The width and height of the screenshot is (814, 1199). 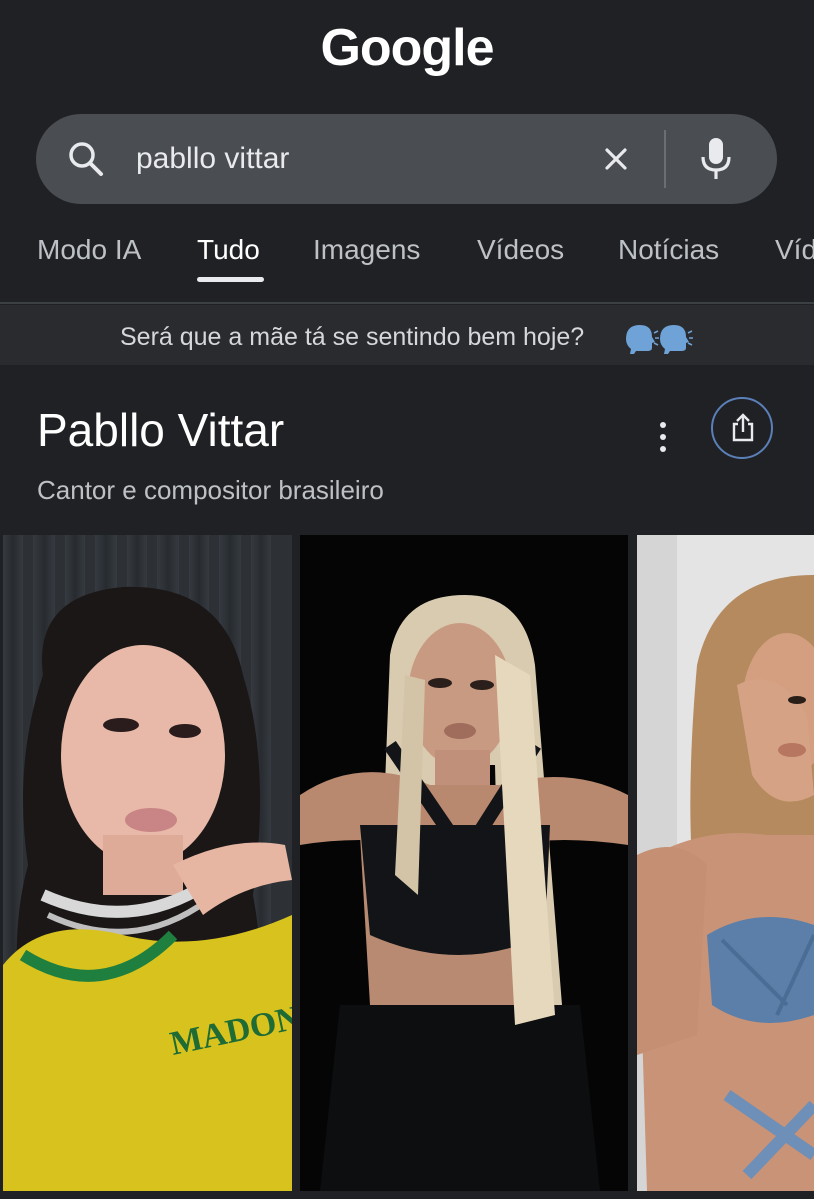 I want to click on tab-videos: Vídeos, so click(x=520, y=250).